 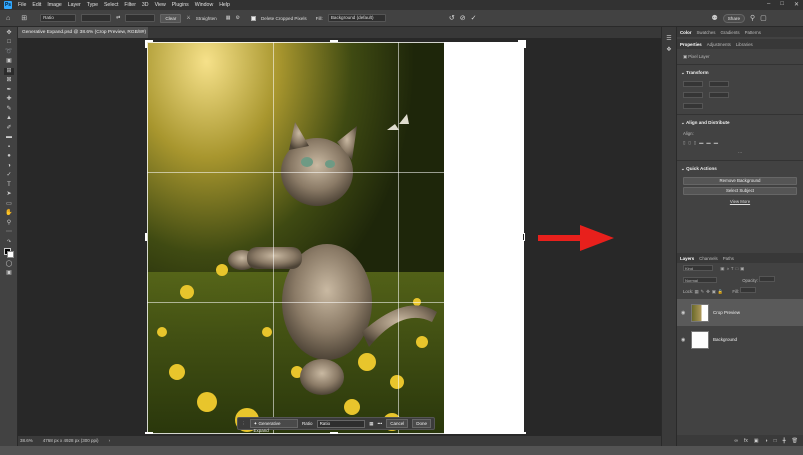 I want to click on fill-select: Background (default), so click(x=356, y=18).